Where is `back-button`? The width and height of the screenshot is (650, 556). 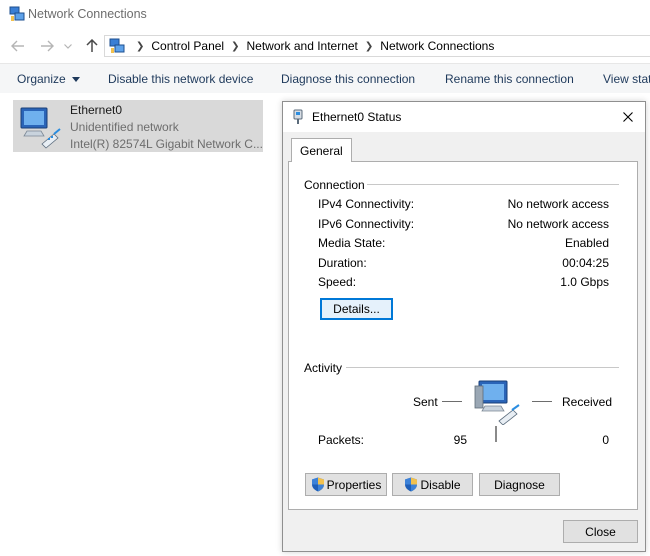
back-button is located at coordinates (18, 46).